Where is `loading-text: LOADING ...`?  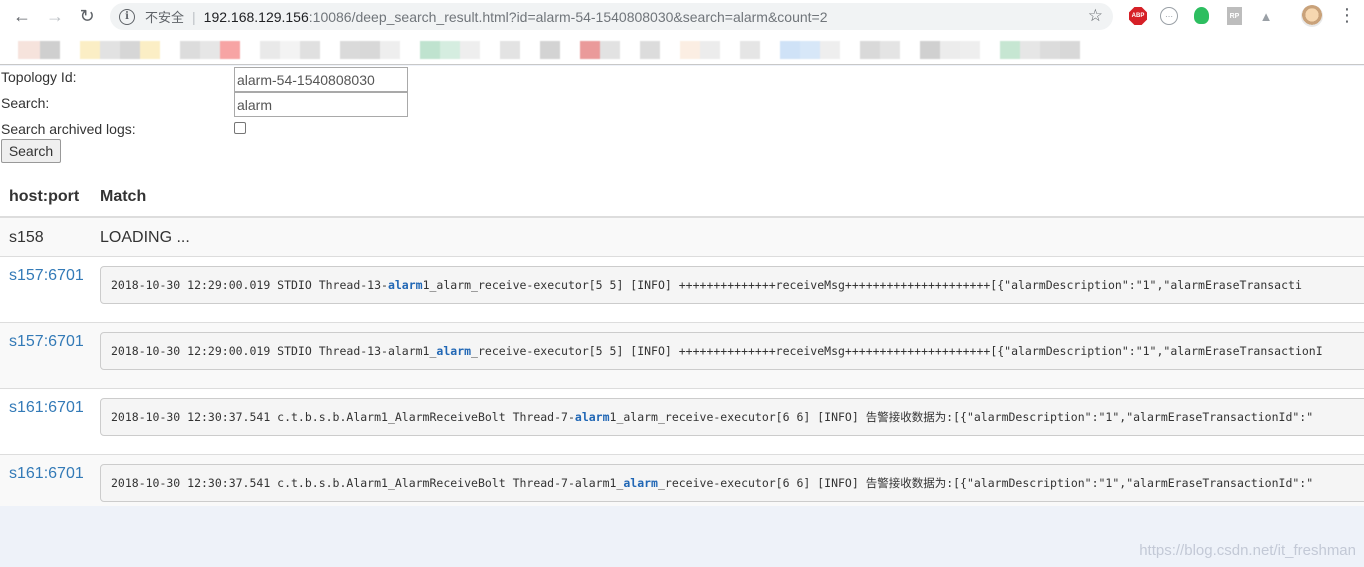
loading-text: LOADING ... is located at coordinates (145, 237).